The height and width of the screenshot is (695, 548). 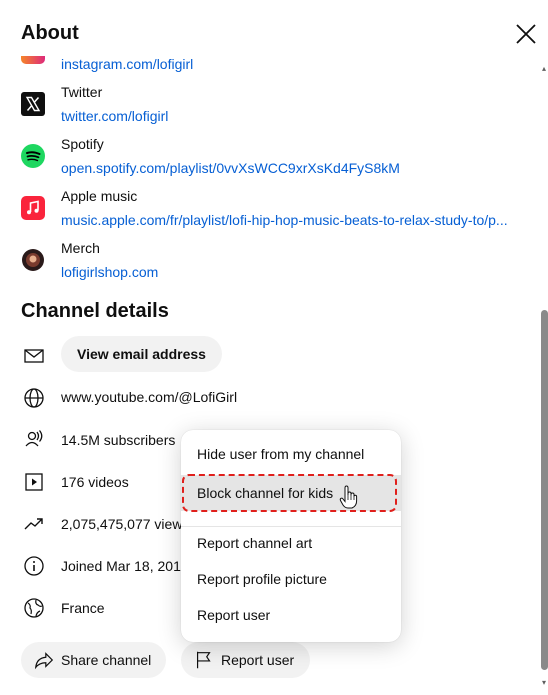 I want to click on merch-avatar-icon, so click(x=33, y=260).